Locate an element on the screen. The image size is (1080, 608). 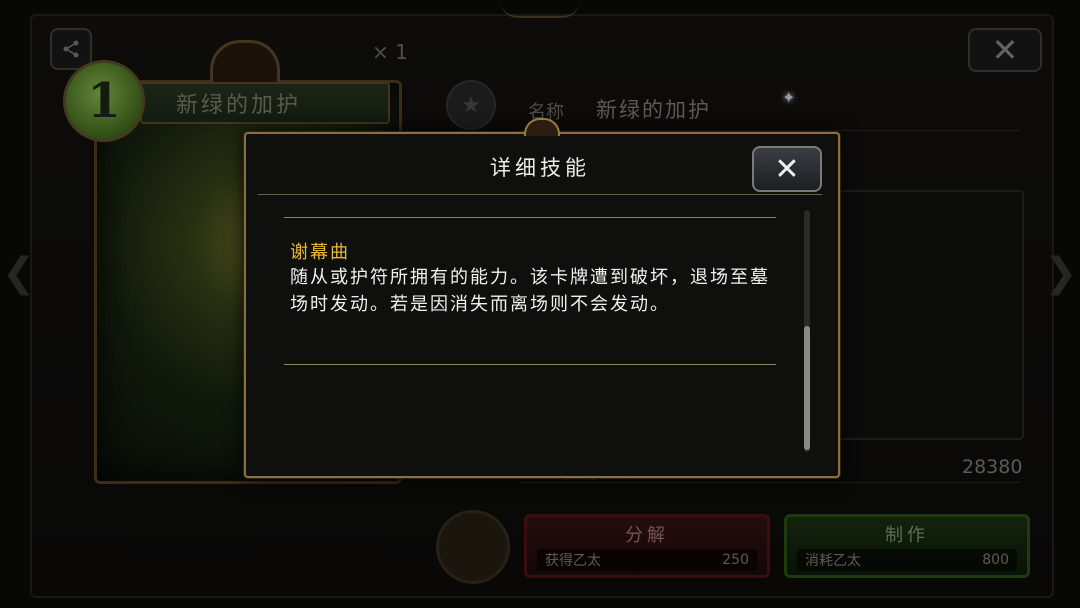
chevron-right-icon: ❯ is located at coordinates (1061, 273).